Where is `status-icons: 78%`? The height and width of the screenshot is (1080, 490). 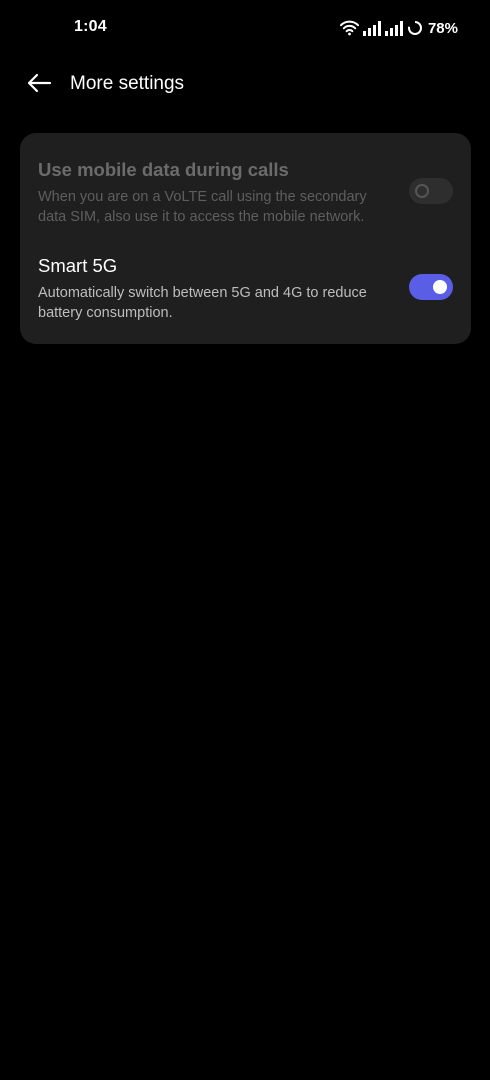
status-icons: 78% is located at coordinates (398, 28).